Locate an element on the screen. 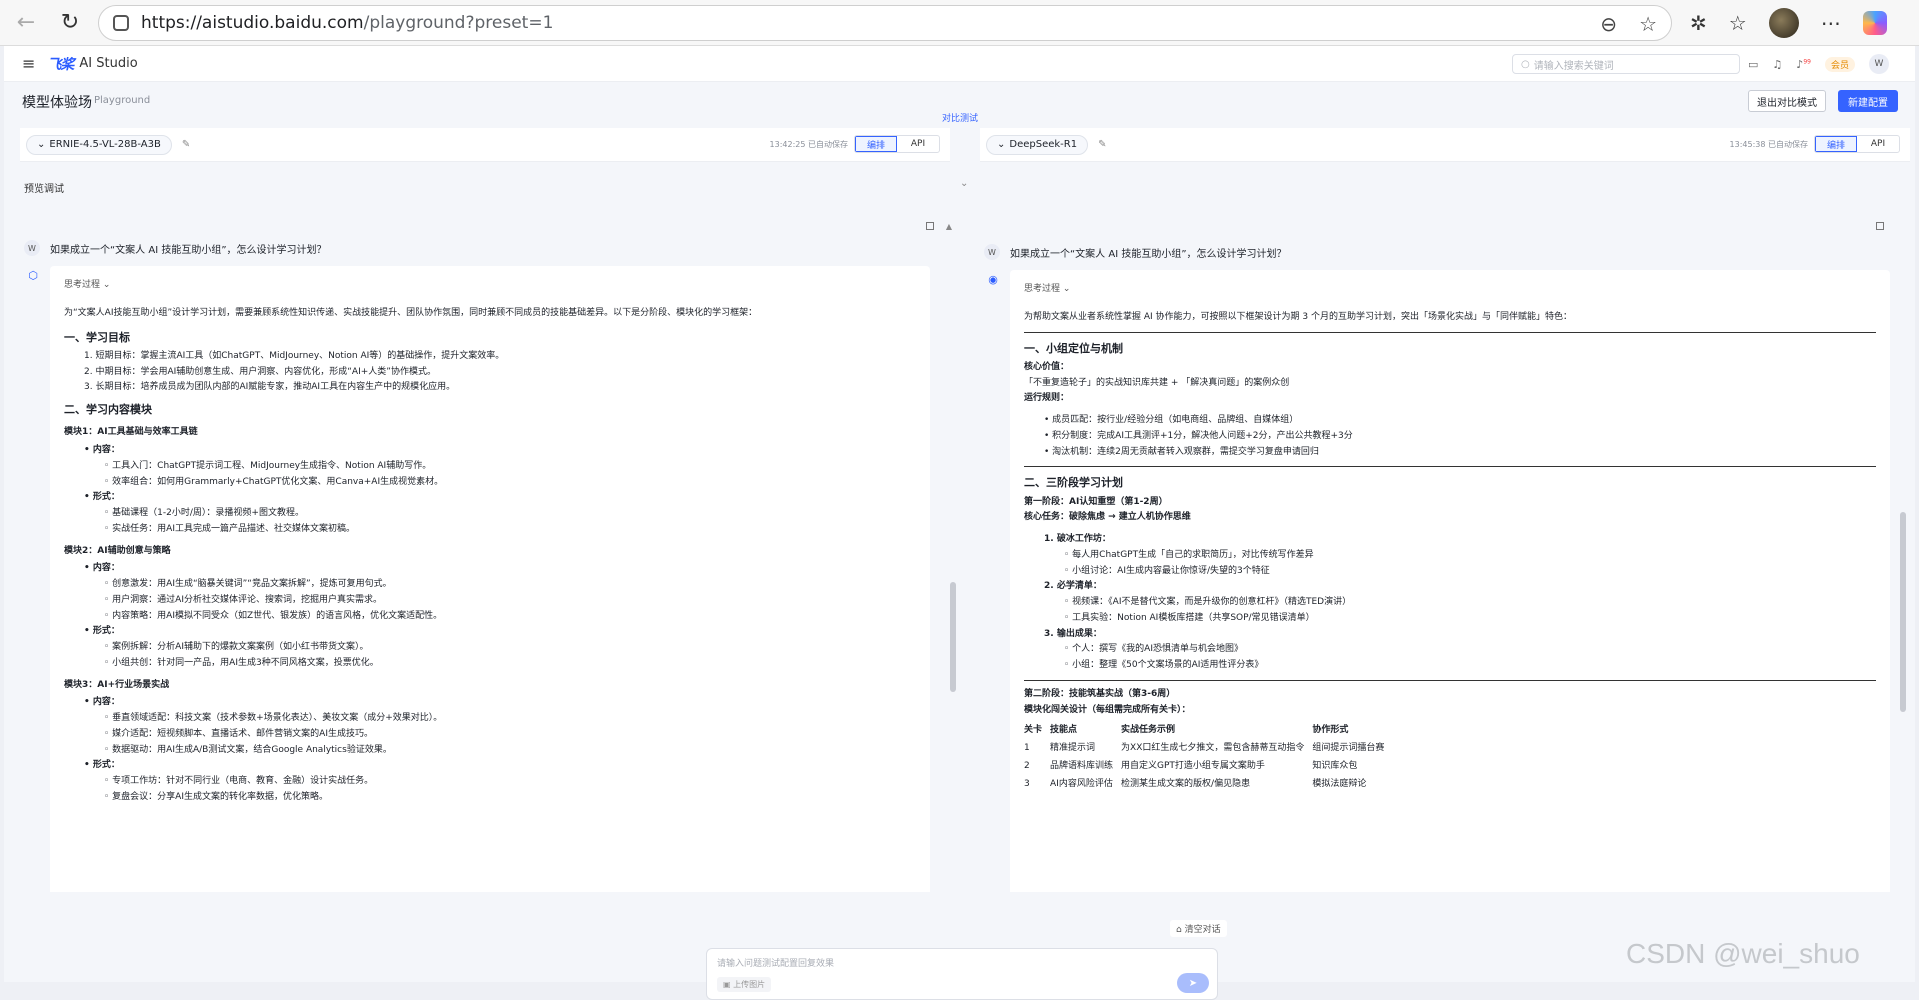 This screenshot has height=1000, width=1919. vip-badge: 会员 is located at coordinates (1839, 64).